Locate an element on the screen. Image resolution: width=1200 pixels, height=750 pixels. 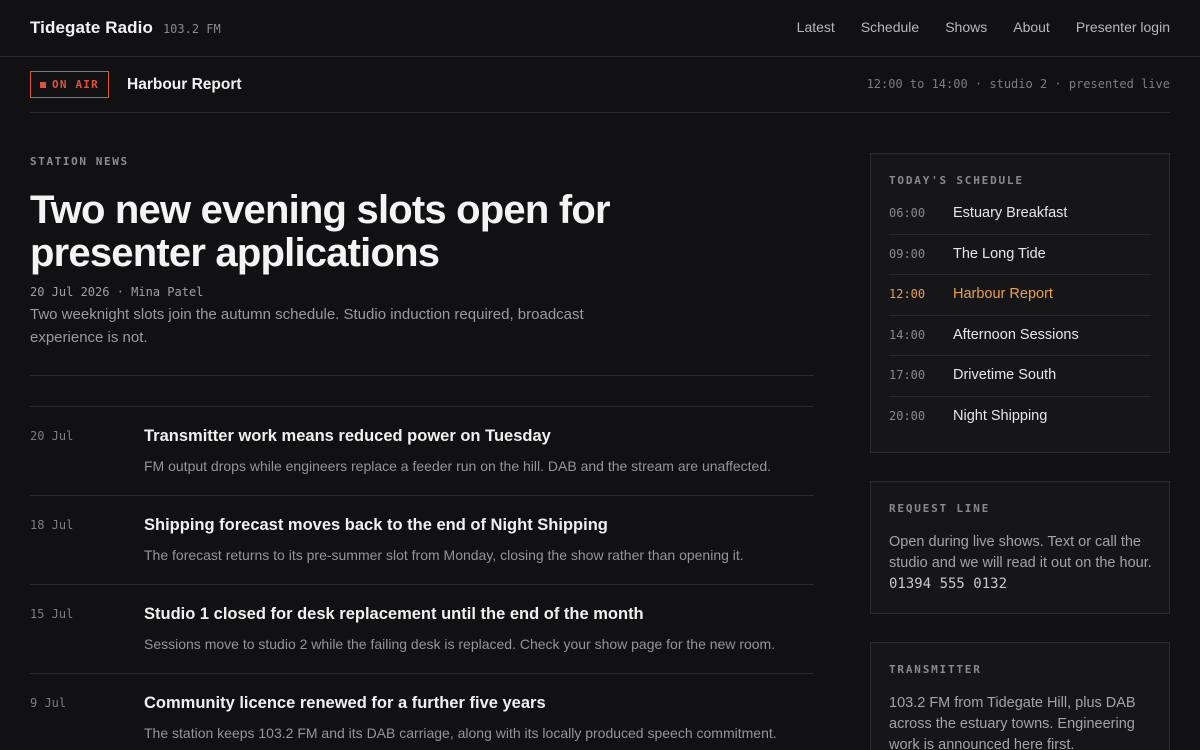
schedule-row: 06:00 Estuary Breakfast is located at coordinates (1020, 214).